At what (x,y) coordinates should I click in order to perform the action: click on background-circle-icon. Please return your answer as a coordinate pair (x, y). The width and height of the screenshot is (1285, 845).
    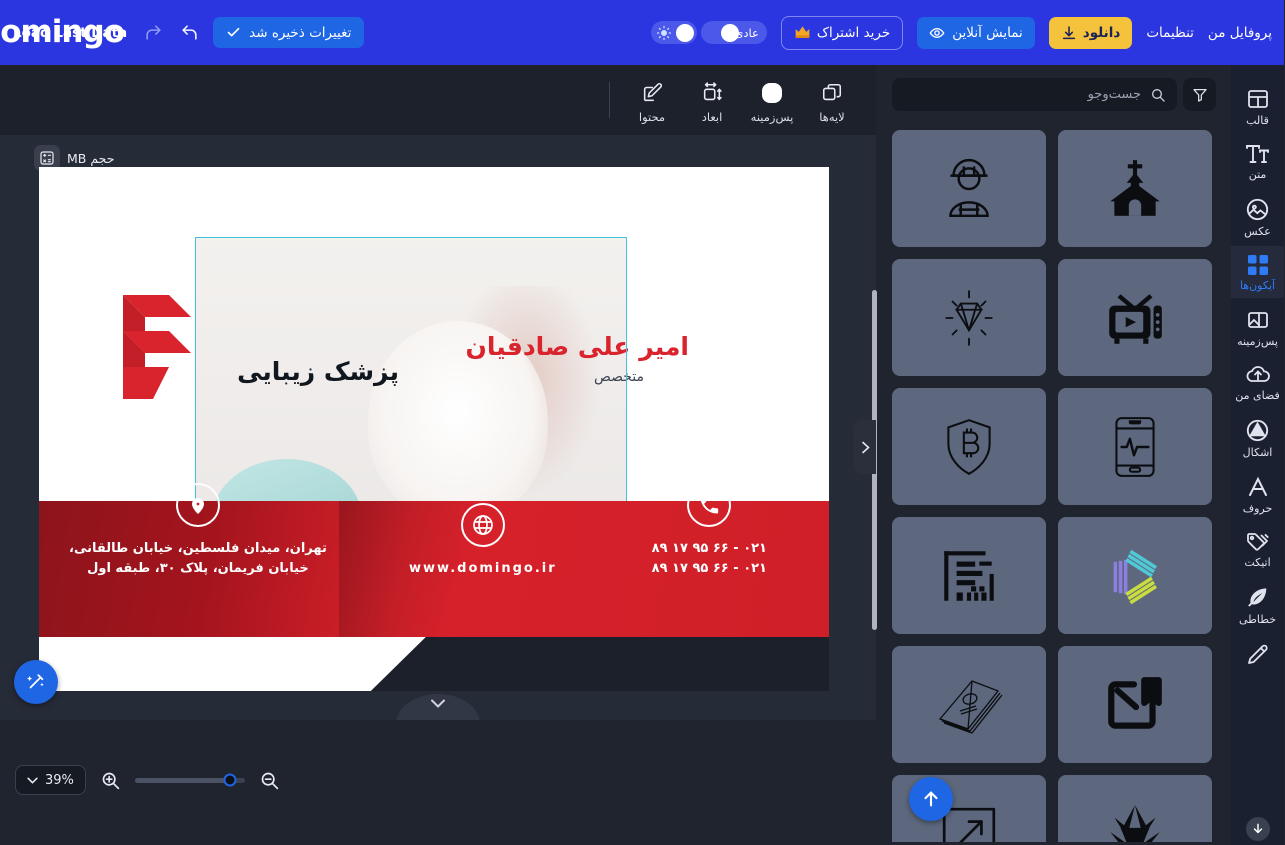
    Looking at the image, I should click on (773, 93).